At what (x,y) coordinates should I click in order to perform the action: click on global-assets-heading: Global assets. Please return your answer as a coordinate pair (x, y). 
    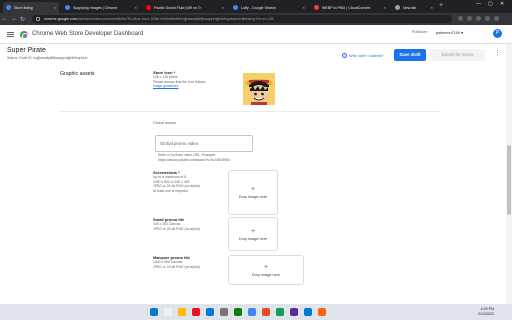
    Looking at the image, I should click on (165, 123).